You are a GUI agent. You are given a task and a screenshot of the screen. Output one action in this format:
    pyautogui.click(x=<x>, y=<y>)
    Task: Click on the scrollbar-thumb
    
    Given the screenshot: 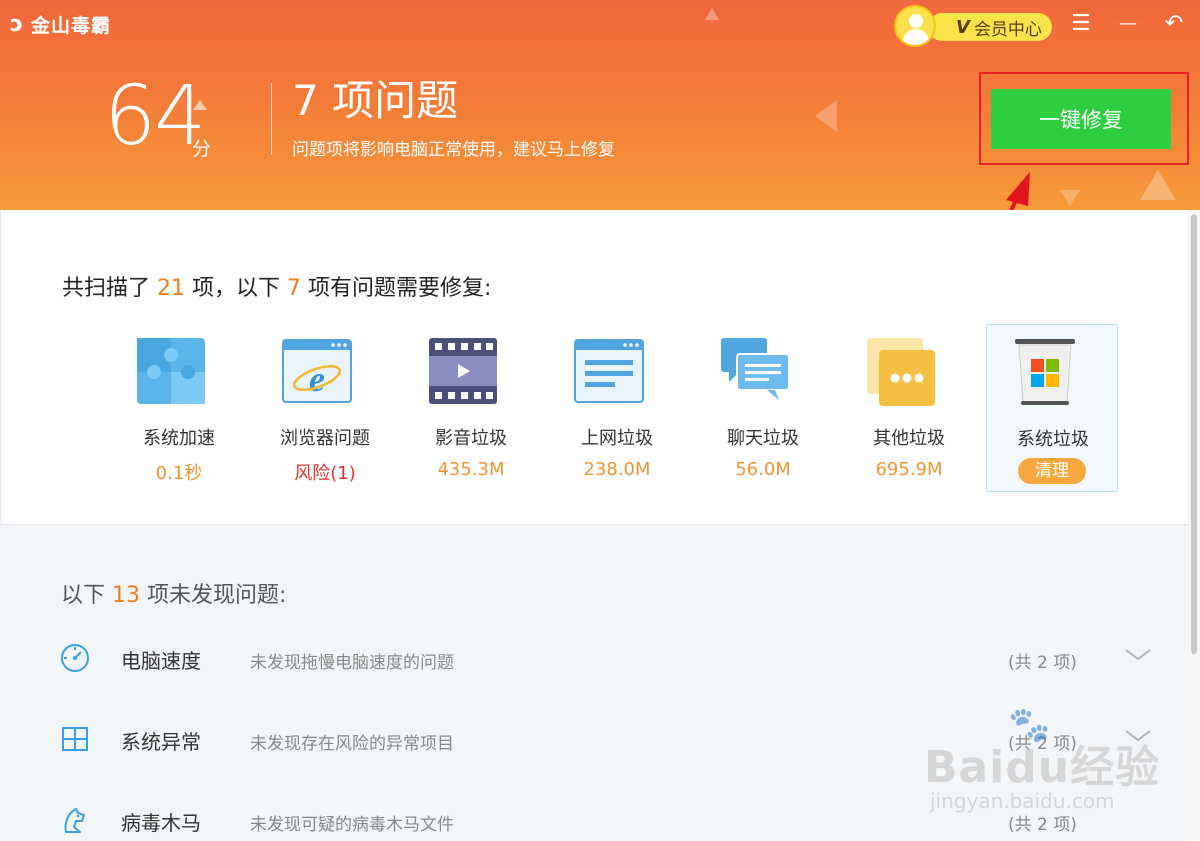 What is the action you would take?
    pyautogui.click(x=1194, y=434)
    